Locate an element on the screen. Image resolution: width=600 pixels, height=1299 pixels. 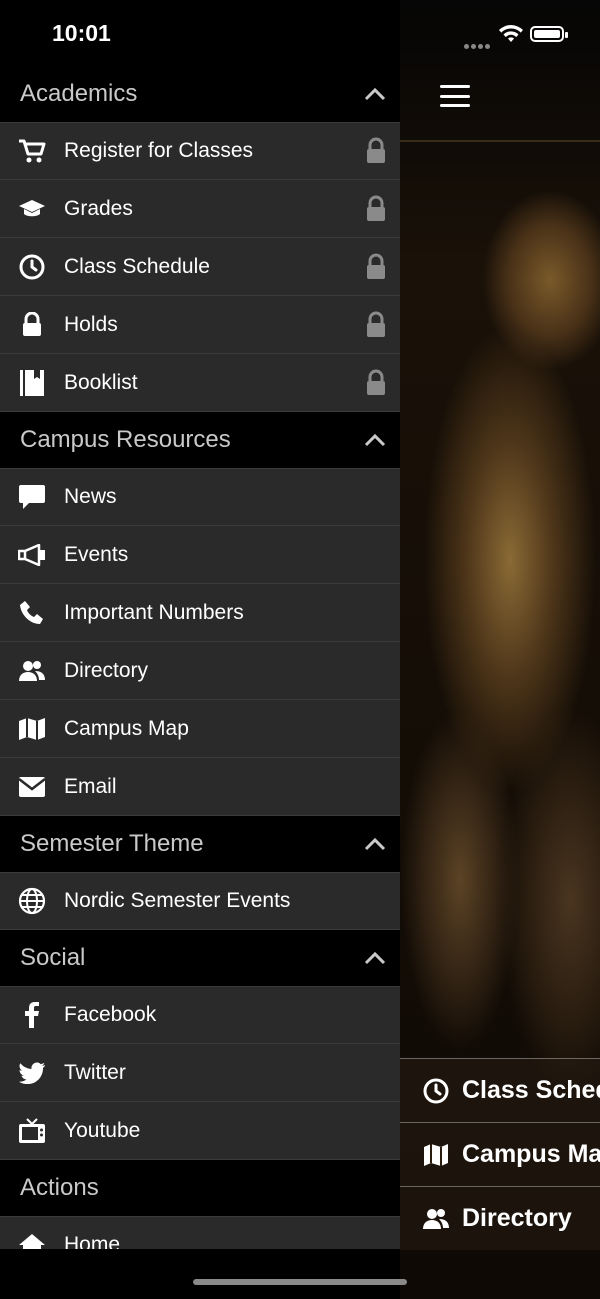
home-icon is located at coordinates (32, 1240).